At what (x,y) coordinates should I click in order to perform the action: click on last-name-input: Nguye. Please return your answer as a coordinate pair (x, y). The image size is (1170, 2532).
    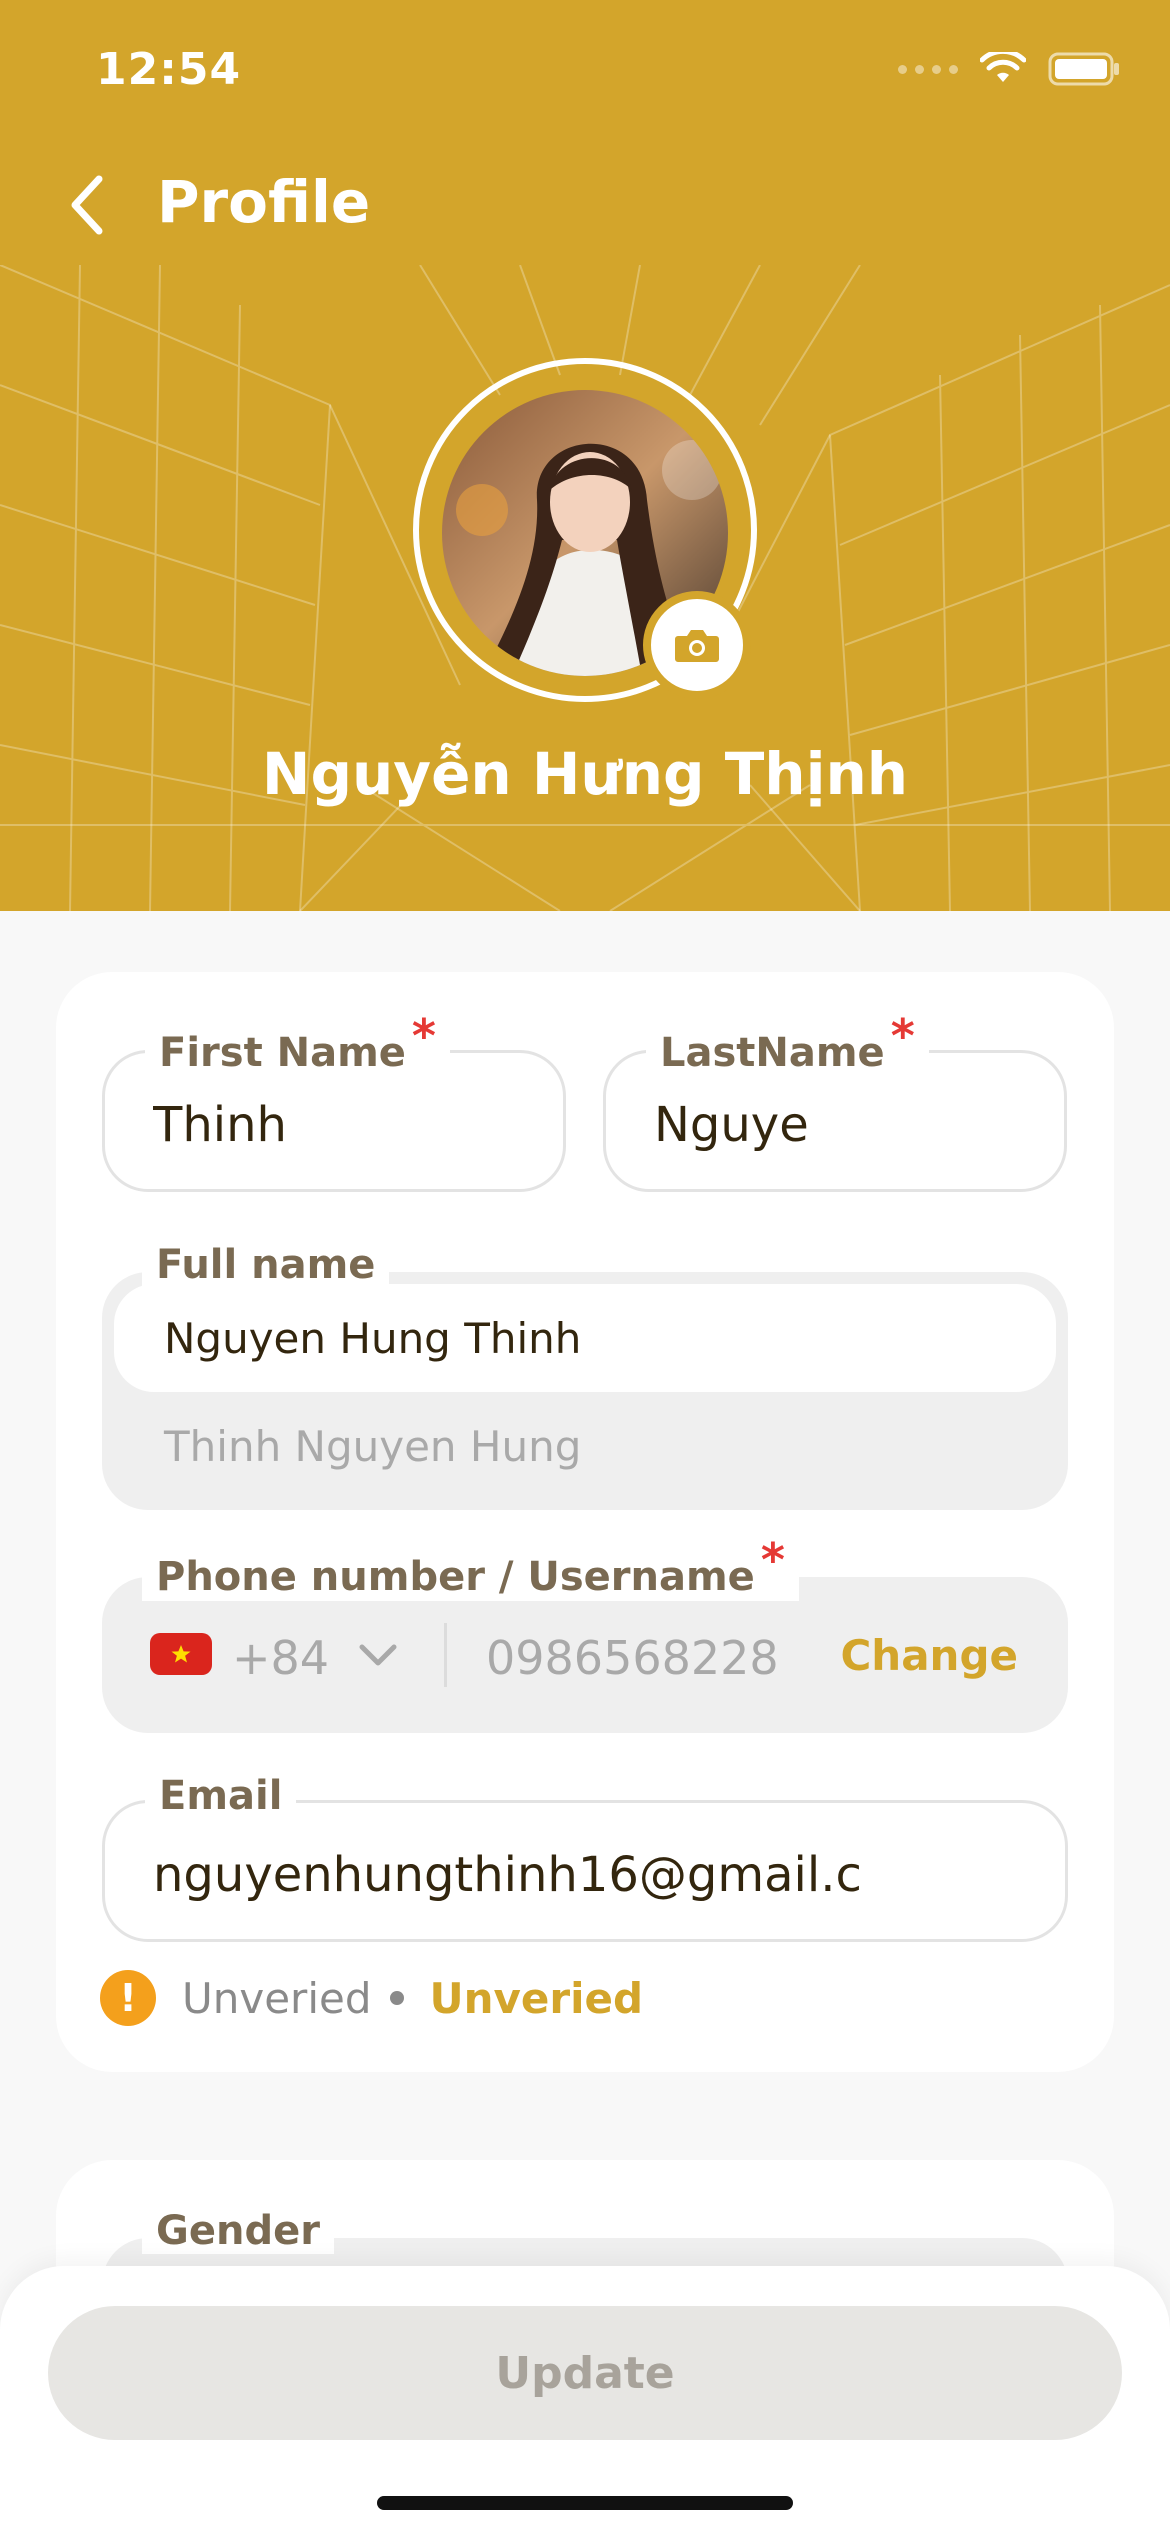
    Looking at the image, I should click on (731, 1125).